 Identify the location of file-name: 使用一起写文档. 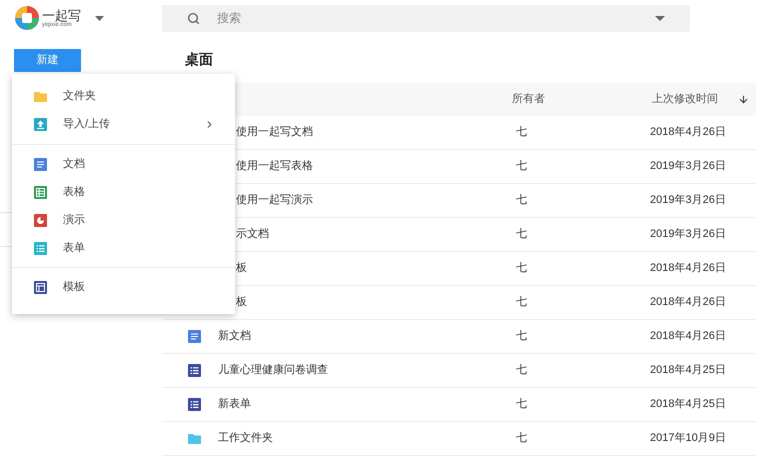
(274, 132).